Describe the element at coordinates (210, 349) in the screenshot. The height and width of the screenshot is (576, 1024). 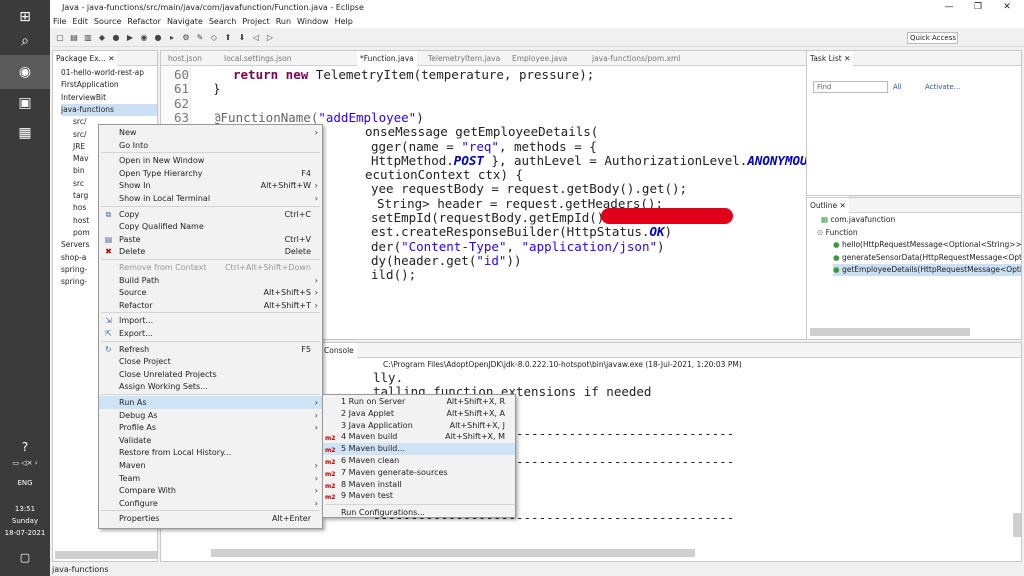
I see `context-menu-item: ↻ Refresh F5` at that location.